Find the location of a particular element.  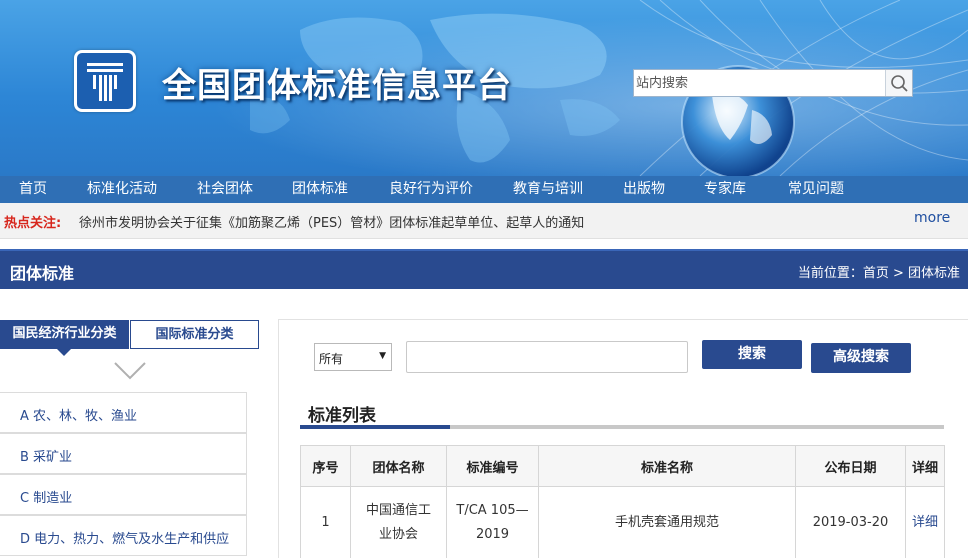

cell-org: 中国通信工 业协会 is located at coordinates (398, 522).